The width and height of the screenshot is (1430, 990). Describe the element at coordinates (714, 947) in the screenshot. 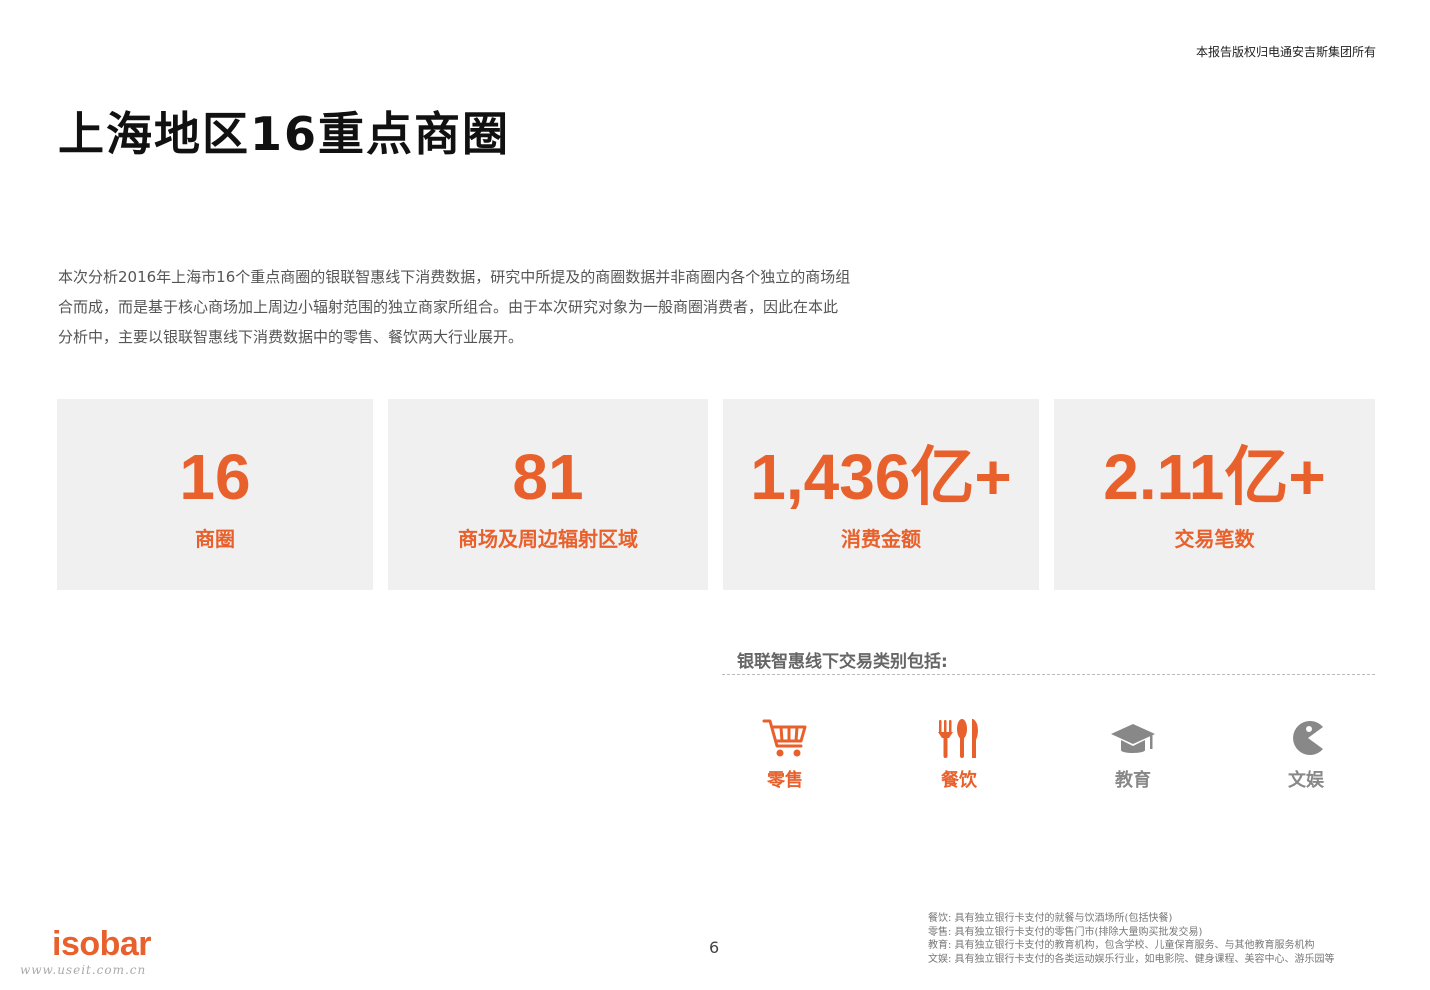

I see `page-number: 6` at that location.